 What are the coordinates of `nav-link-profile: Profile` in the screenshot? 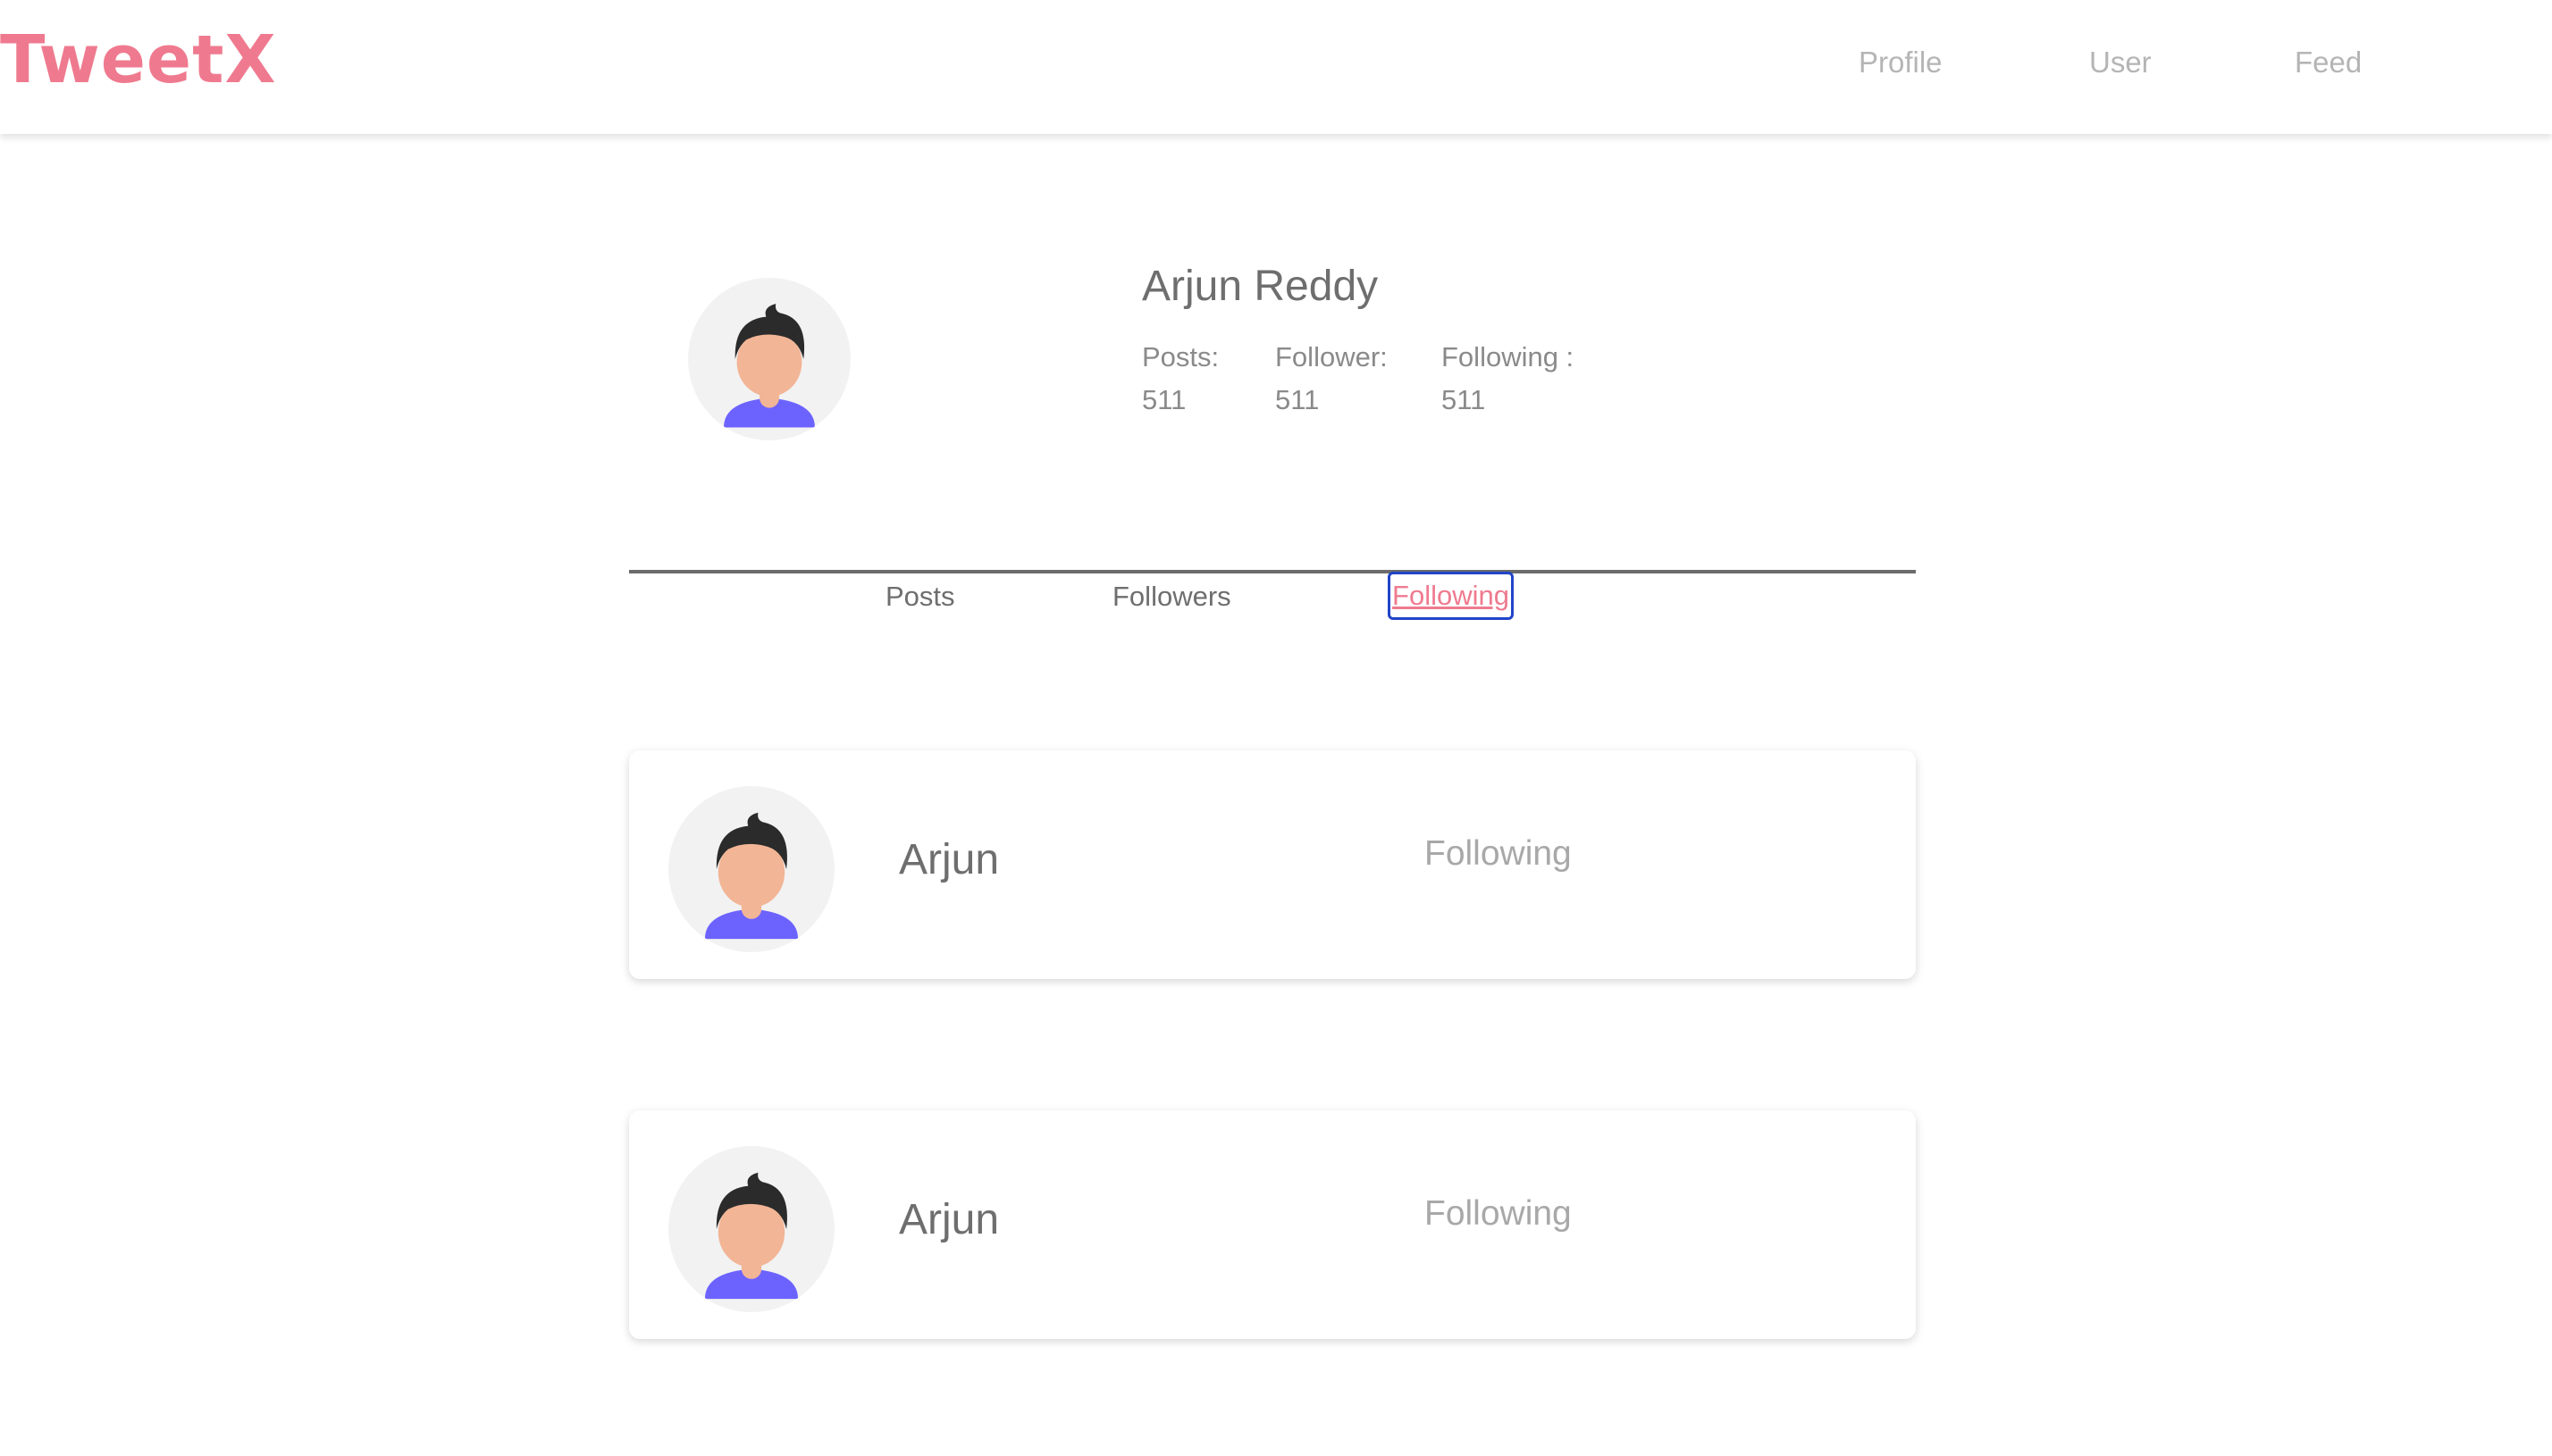 It's located at (1901, 62).